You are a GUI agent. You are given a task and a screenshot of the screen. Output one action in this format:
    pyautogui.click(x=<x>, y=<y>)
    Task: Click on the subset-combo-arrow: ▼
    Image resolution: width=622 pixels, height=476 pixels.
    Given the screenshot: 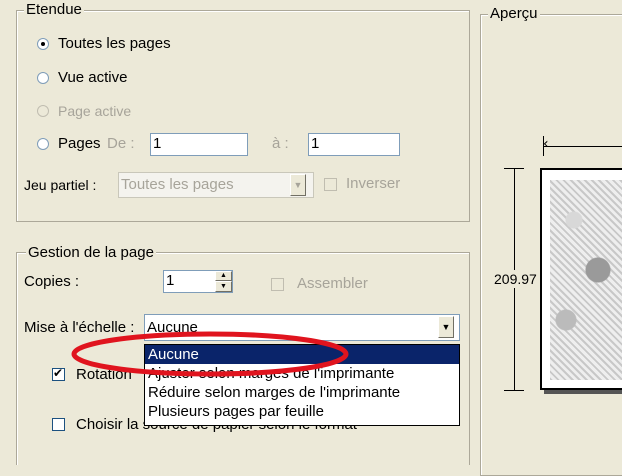 What is the action you would take?
    pyautogui.click(x=298, y=185)
    